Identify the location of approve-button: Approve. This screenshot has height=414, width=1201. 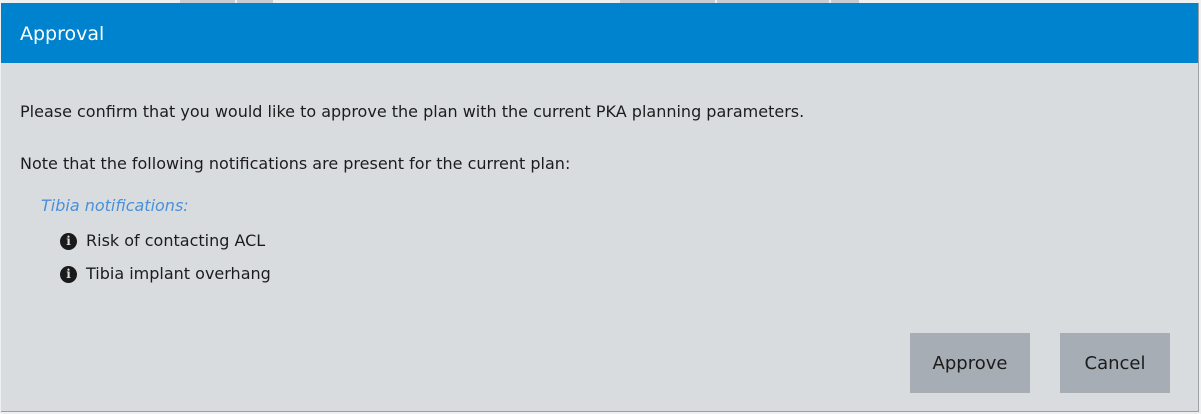
(970, 363).